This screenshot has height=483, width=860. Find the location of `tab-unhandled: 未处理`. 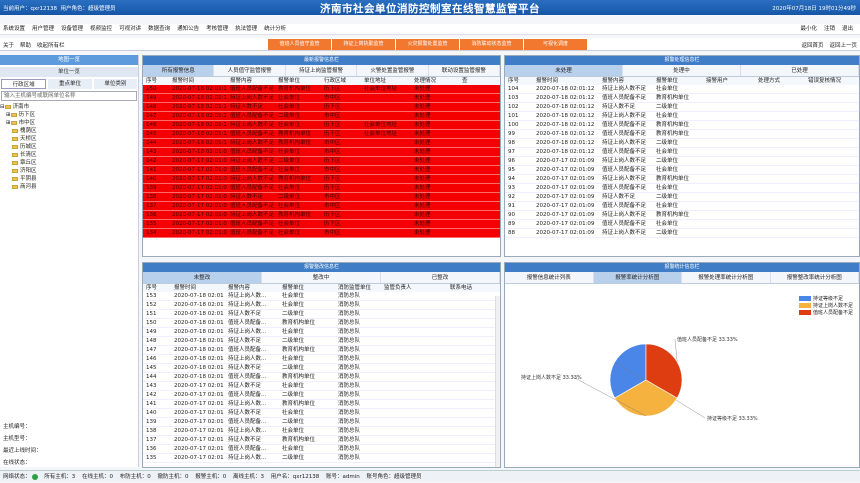

tab-unhandled: 未处理 is located at coordinates (564, 70).